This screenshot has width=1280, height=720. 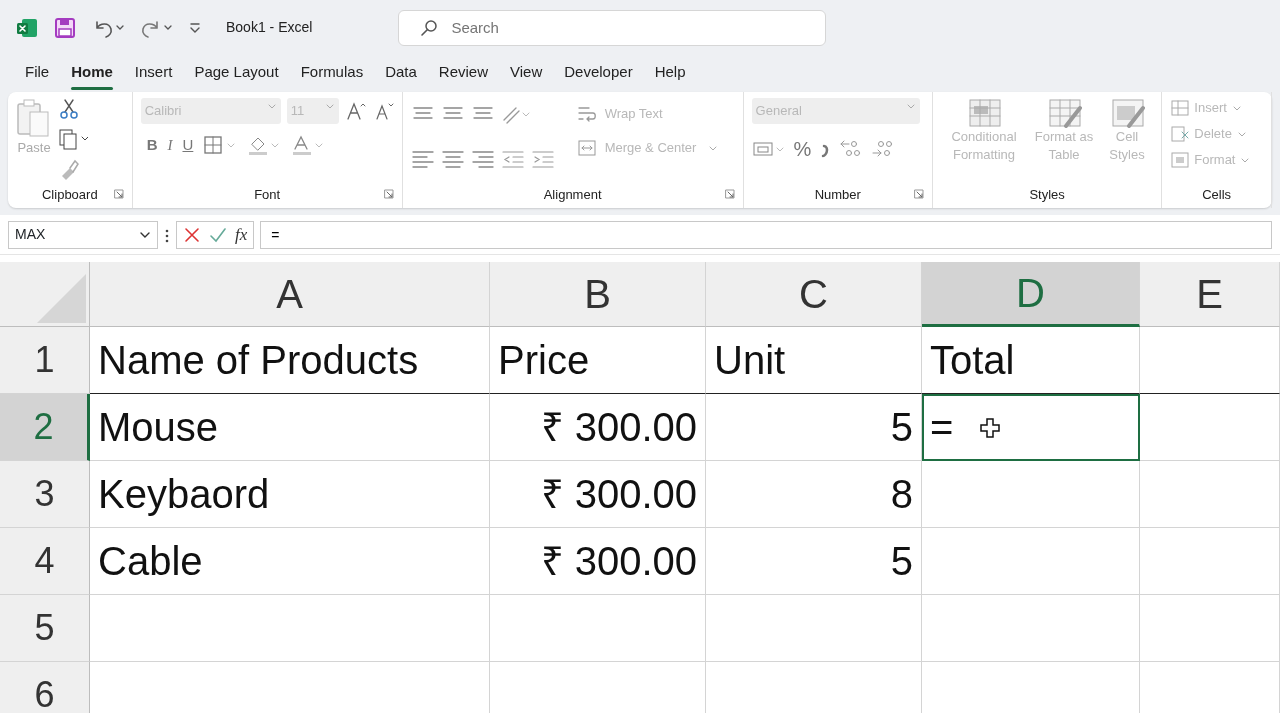 What do you see at coordinates (452, 159) in the screenshot?
I see `center-icon` at bounding box center [452, 159].